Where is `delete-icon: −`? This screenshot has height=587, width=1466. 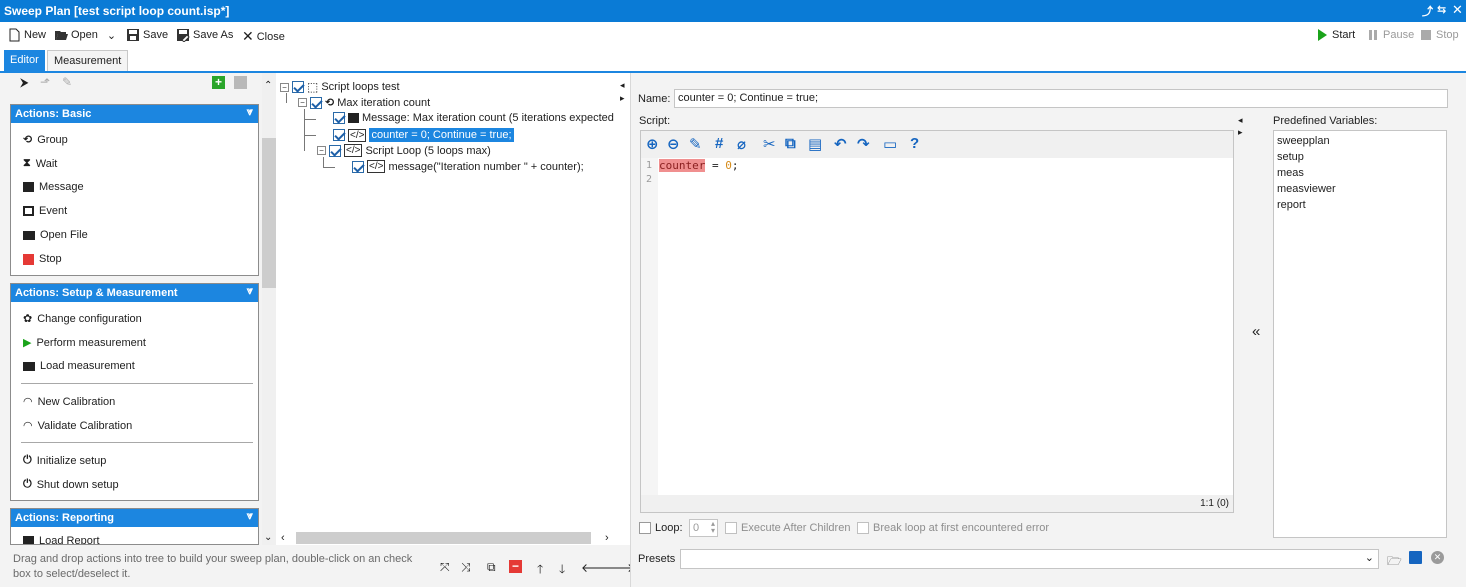 delete-icon: − is located at coordinates (515, 566).